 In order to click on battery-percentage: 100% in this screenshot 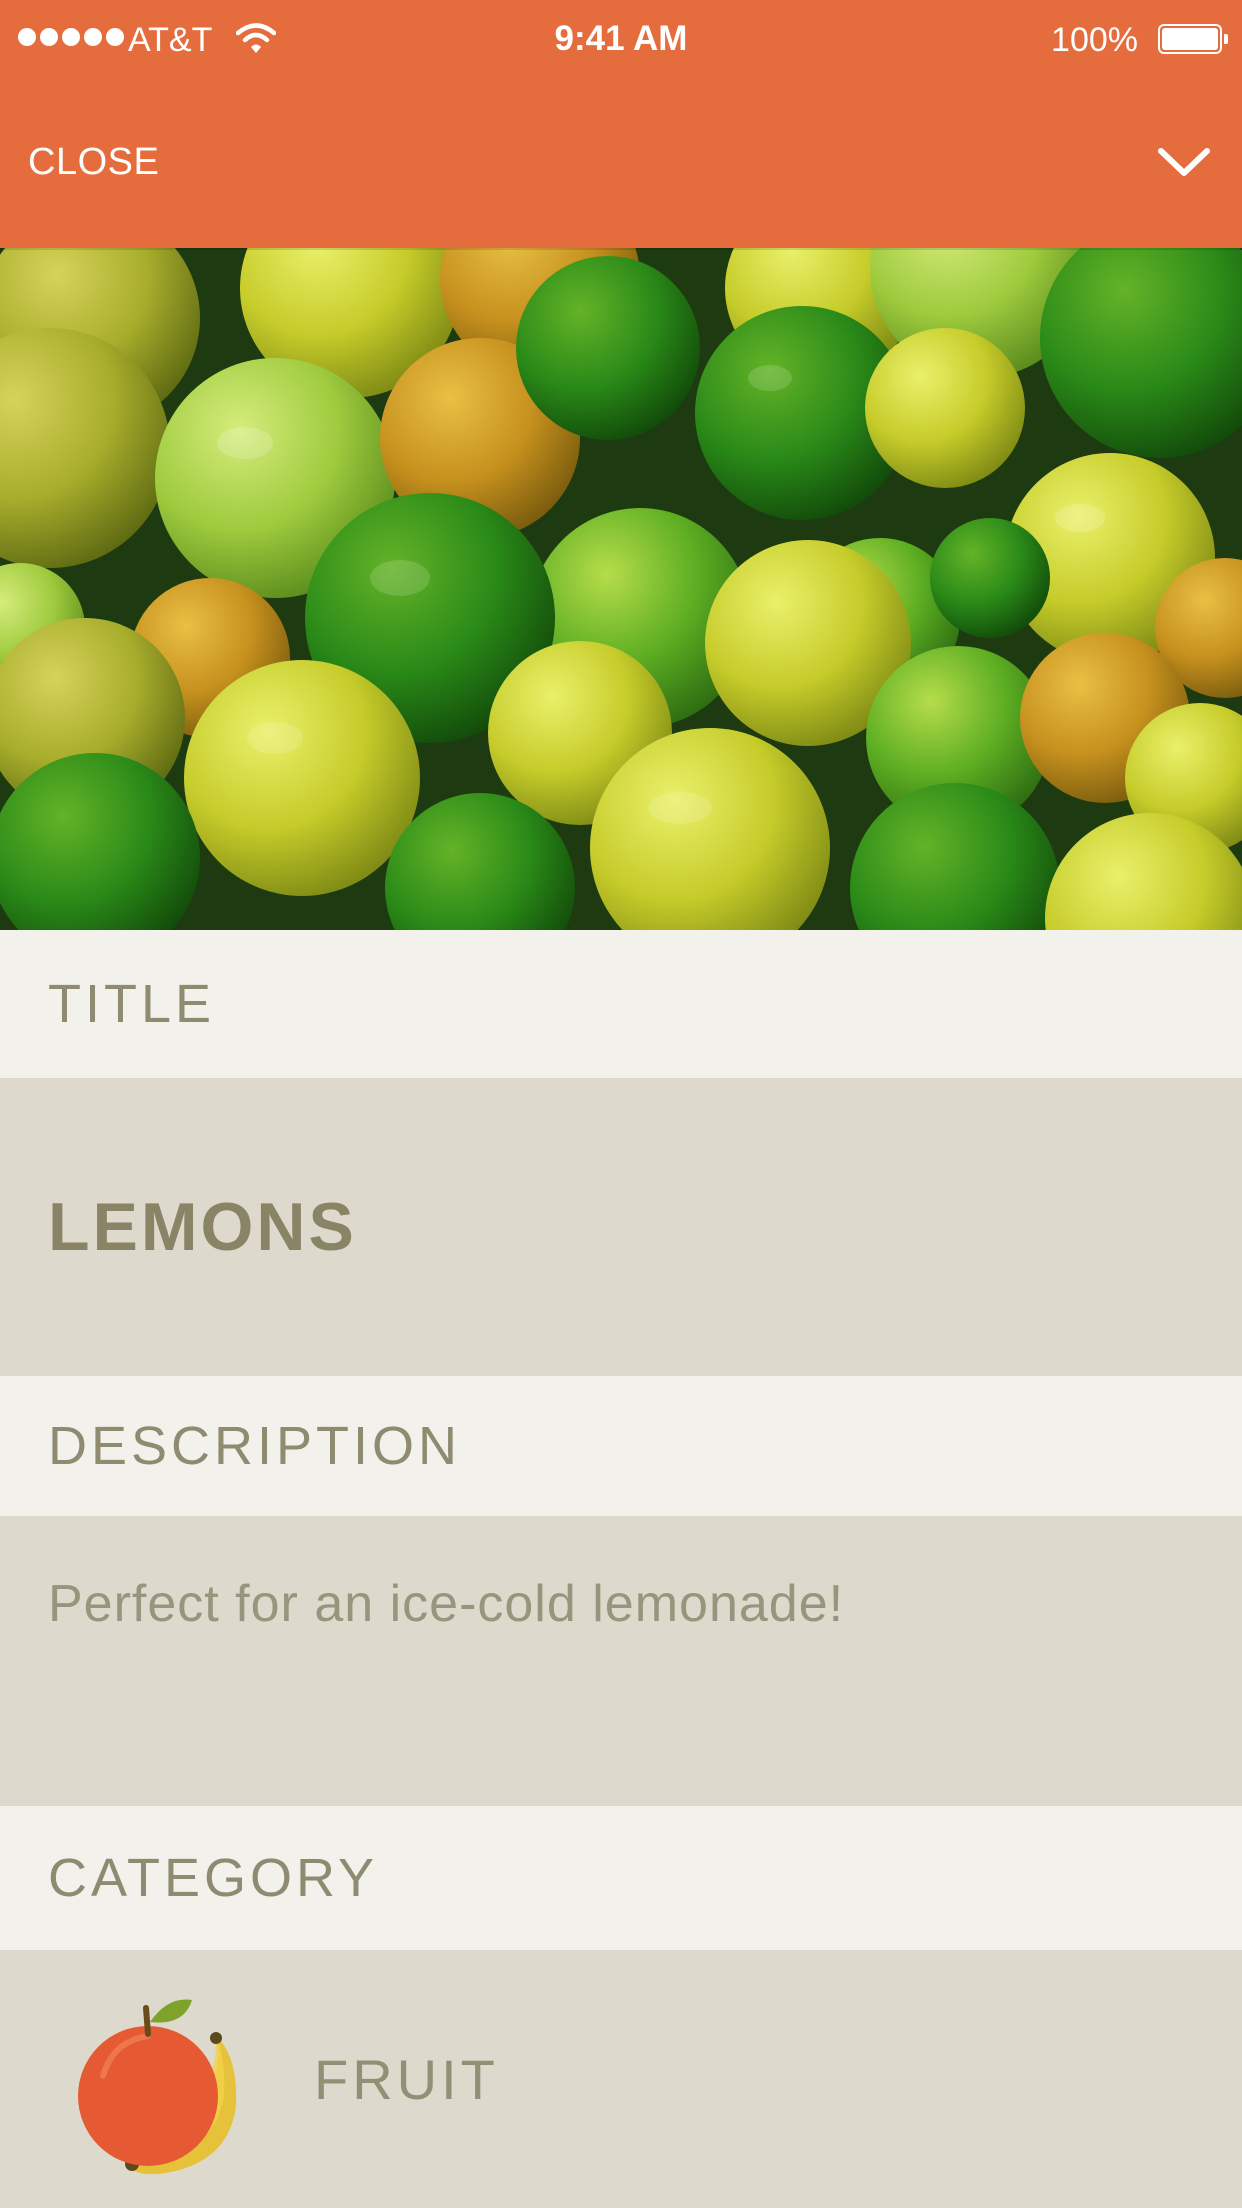, I will do `click(1094, 40)`.